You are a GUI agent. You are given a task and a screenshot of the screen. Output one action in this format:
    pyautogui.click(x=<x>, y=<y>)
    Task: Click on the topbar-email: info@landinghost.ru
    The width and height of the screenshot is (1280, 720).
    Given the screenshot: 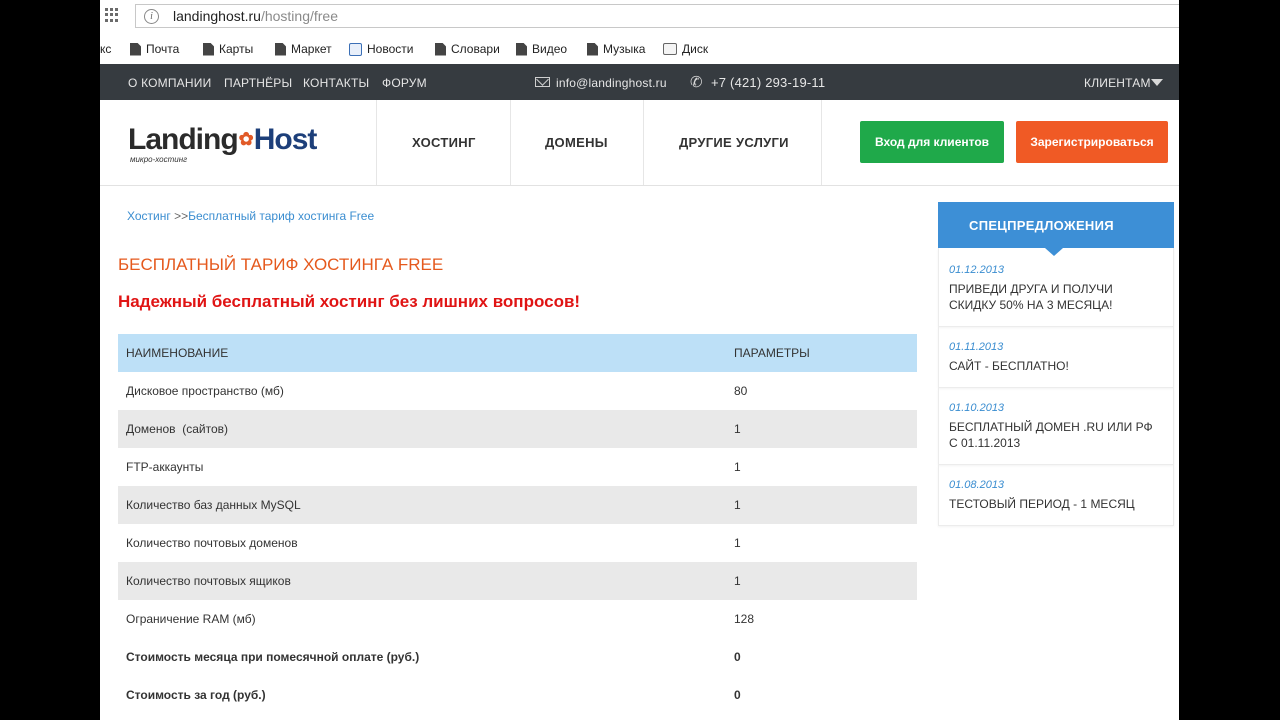 What is the action you would take?
    pyautogui.click(x=611, y=83)
    